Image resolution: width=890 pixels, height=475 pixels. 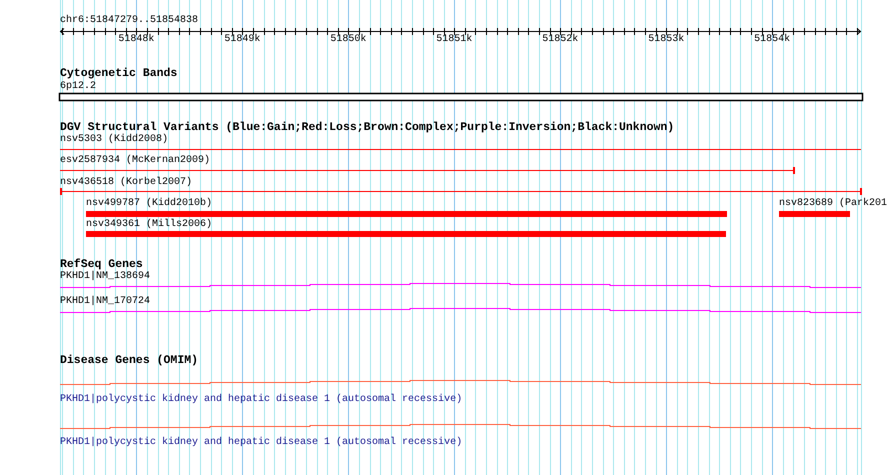 What do you see at coordinates (666, 40) in the screenshot?
I see `tick-label: 51853k` at bounding box center [666, 40].